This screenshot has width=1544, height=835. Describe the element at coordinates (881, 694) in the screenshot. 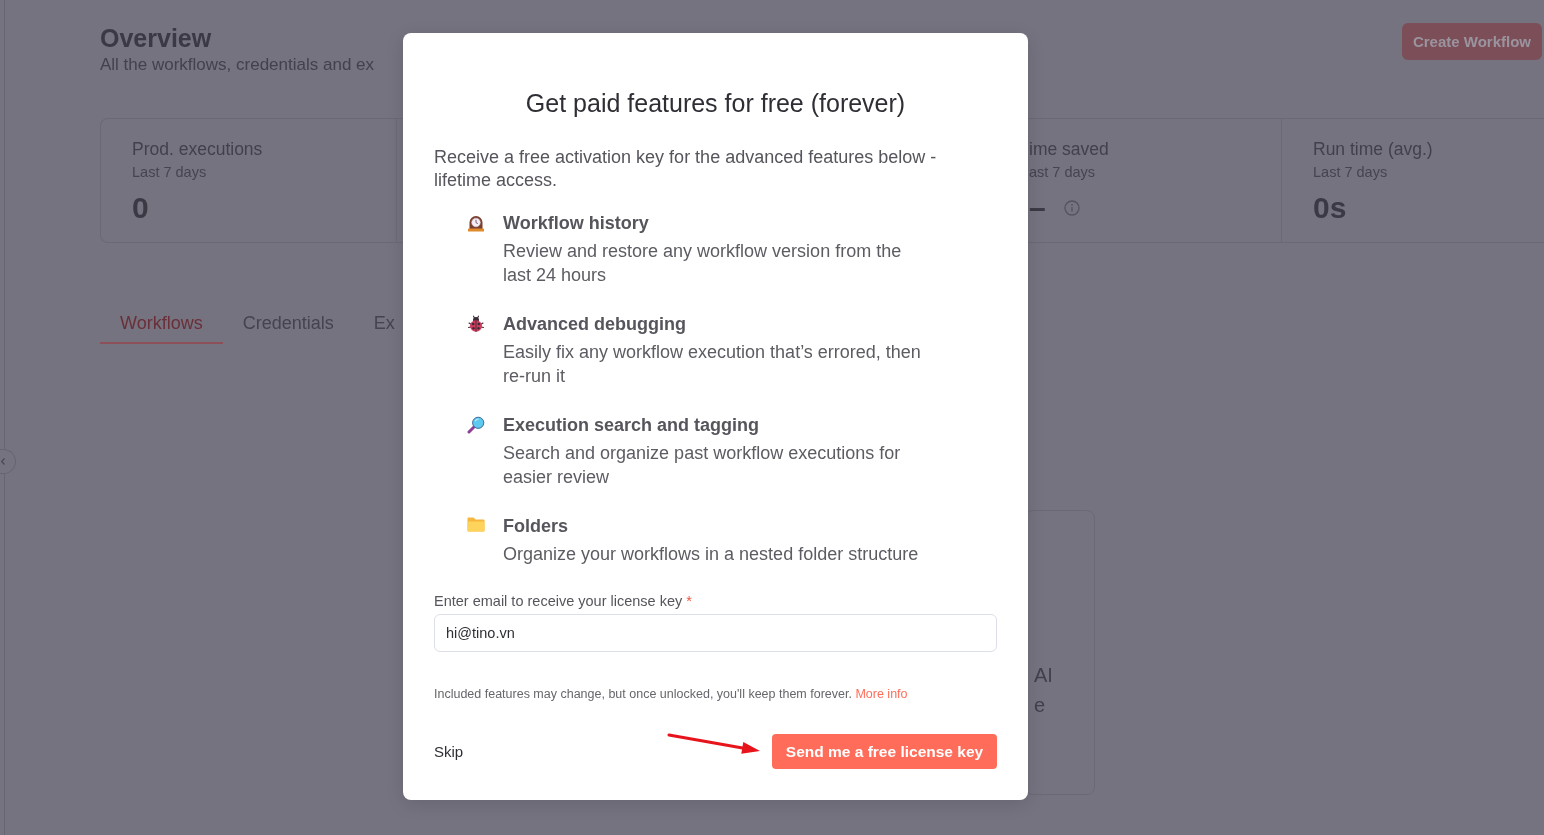

I see `more-info-link: More info` at that location.